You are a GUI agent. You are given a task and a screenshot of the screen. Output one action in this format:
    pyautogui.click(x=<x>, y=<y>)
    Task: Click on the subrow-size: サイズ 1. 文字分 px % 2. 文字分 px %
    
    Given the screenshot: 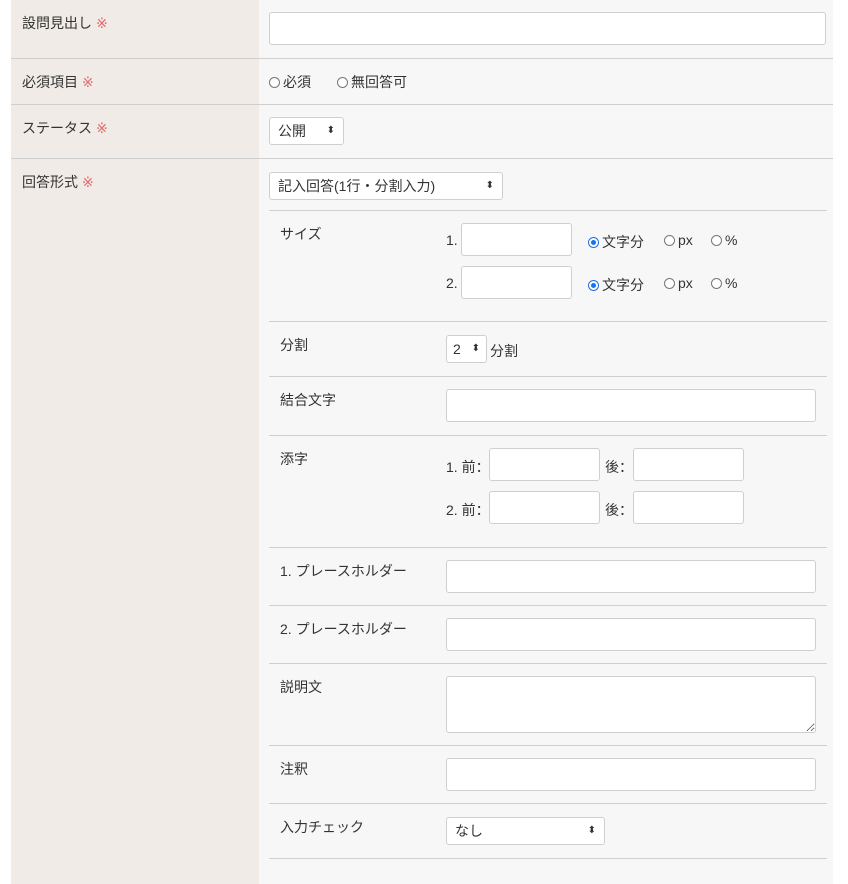 What is the action you would take?
    pyautogui.click(x=548, y=266)
    